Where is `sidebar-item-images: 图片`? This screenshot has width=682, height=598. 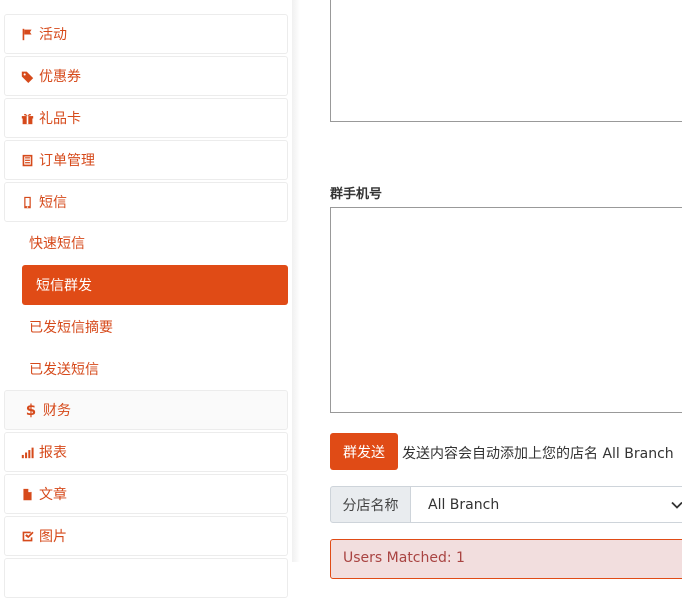 sidebar-item-images: 图片 is located at coordinates (146, 536).